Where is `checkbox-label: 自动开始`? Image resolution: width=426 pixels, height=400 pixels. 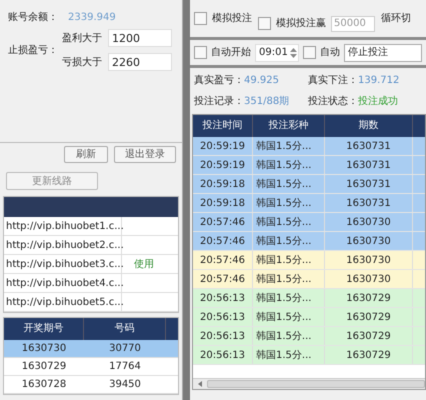
checkbox-label: 自动开始 is located at coordinates (231, 53).